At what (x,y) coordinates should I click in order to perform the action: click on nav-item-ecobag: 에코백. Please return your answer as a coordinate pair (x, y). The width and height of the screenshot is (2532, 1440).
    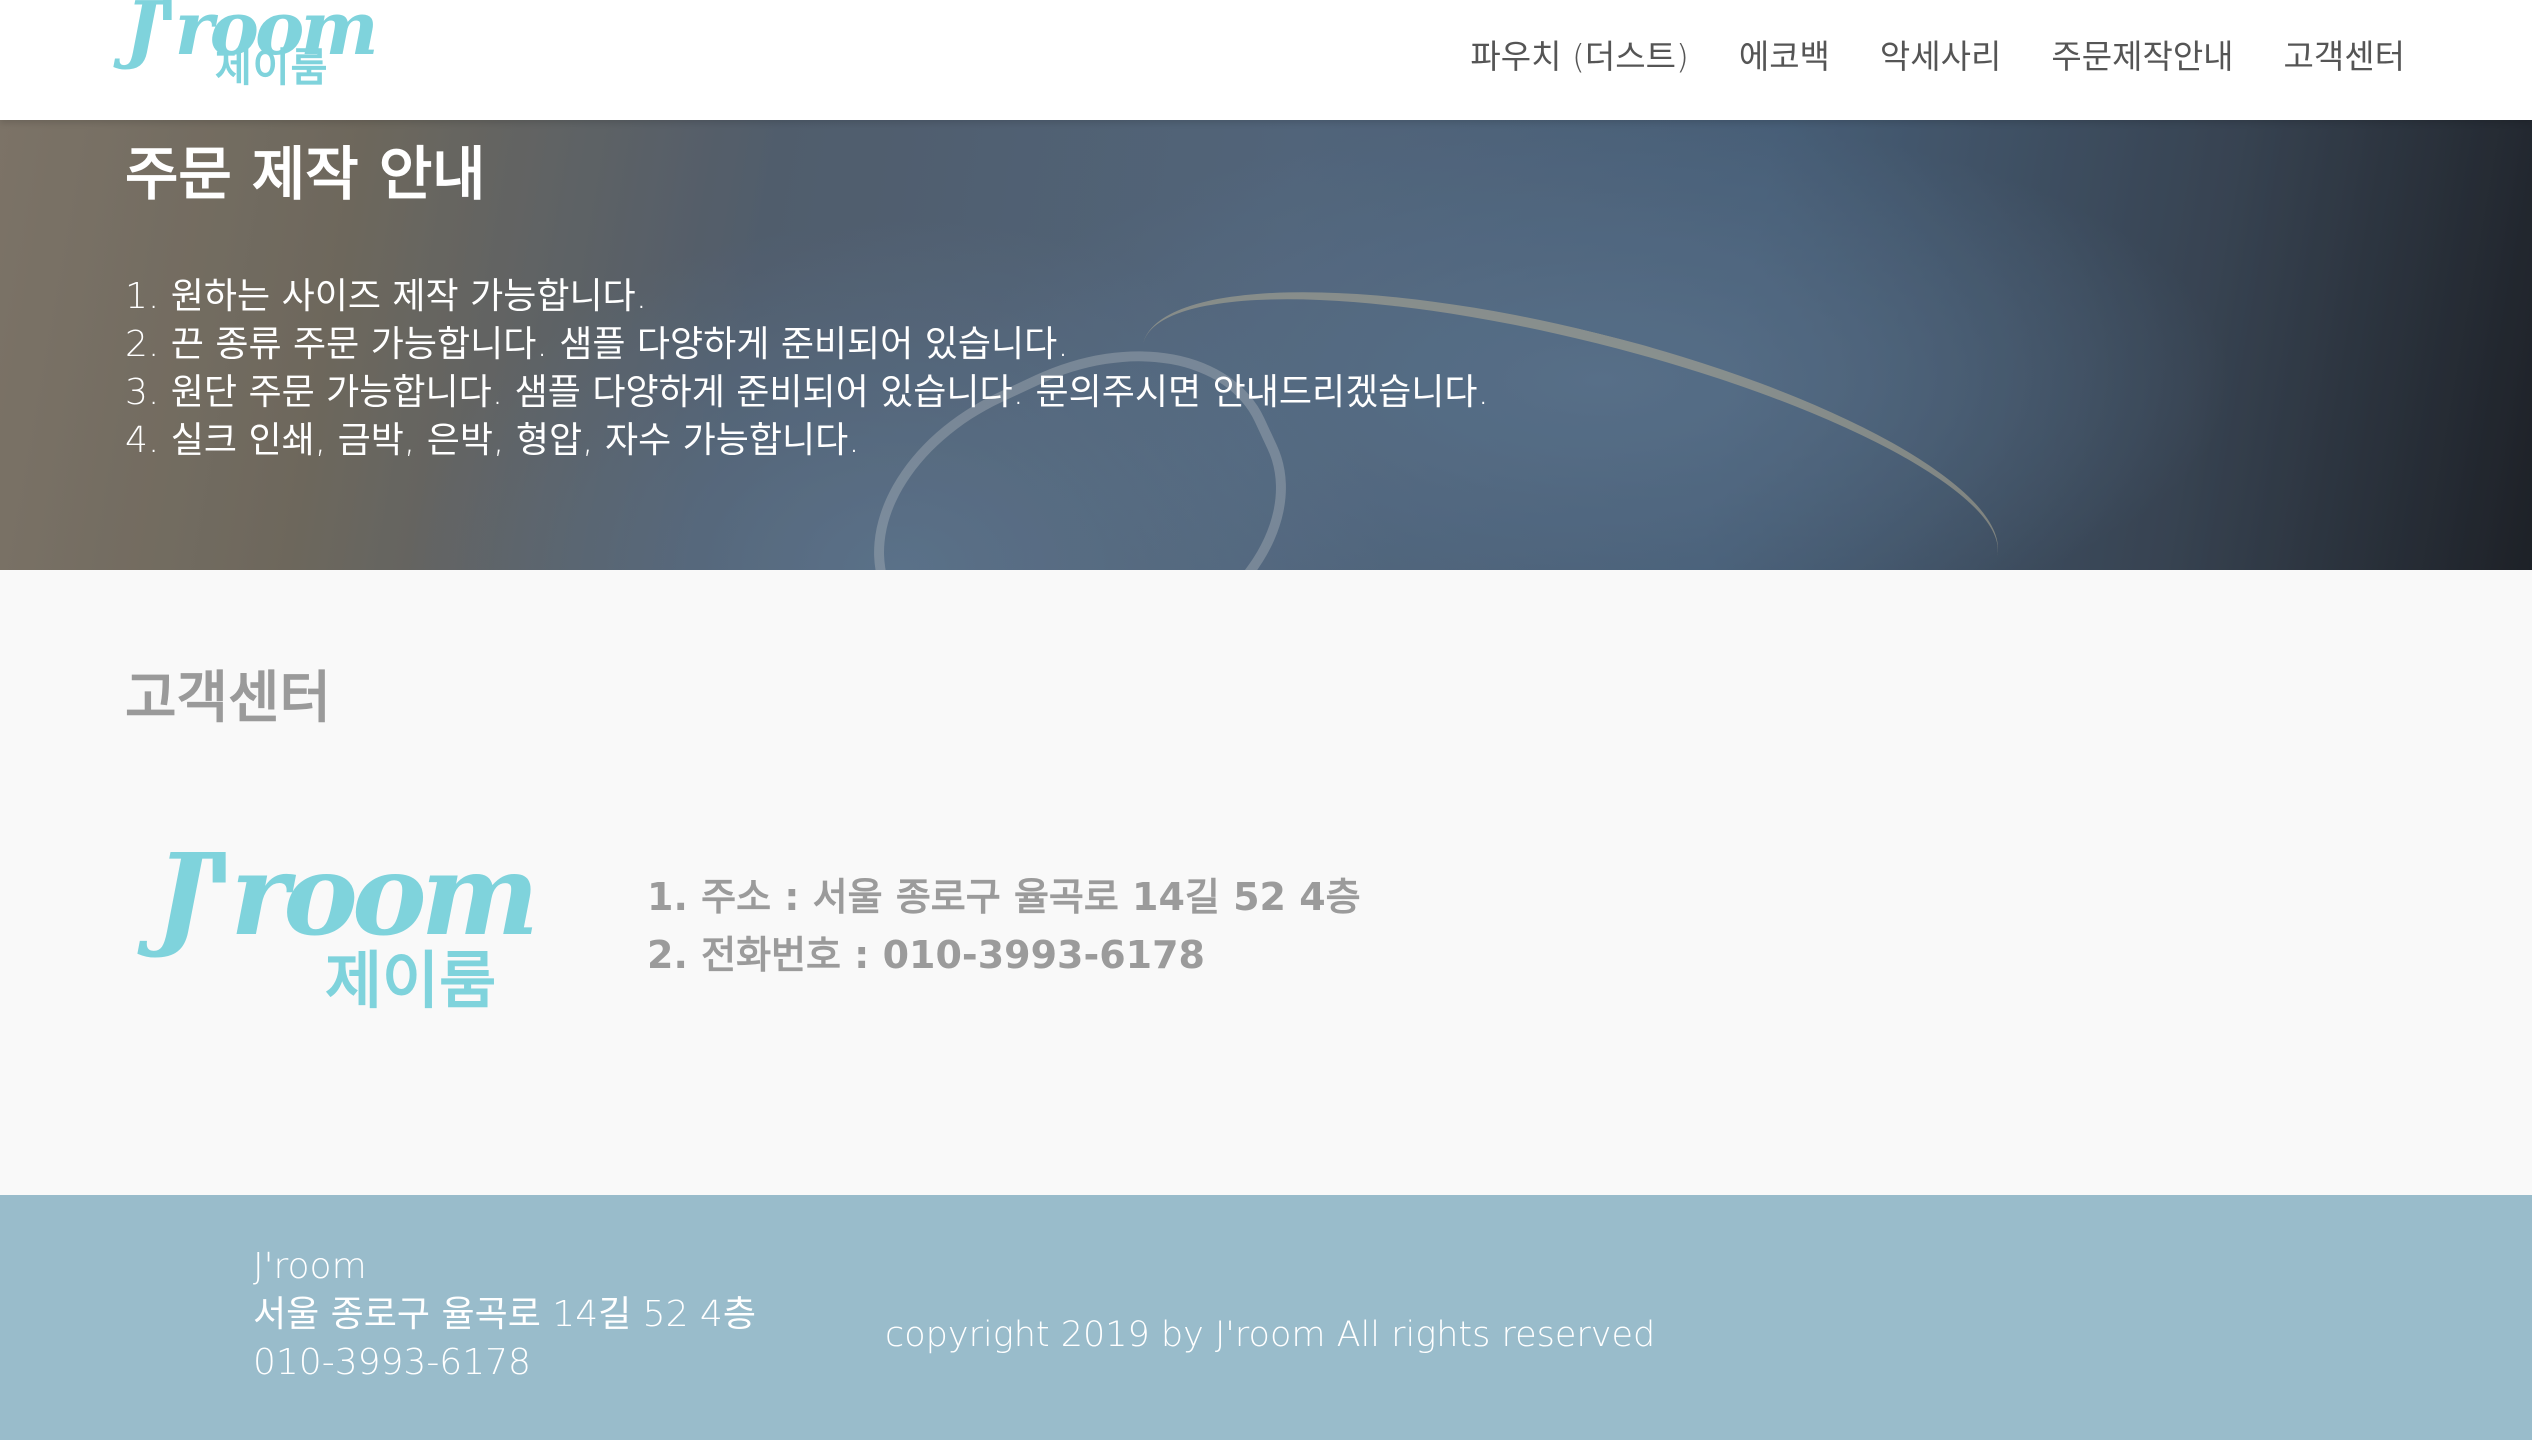
    Looking at the image, I should click on (1784, 57).